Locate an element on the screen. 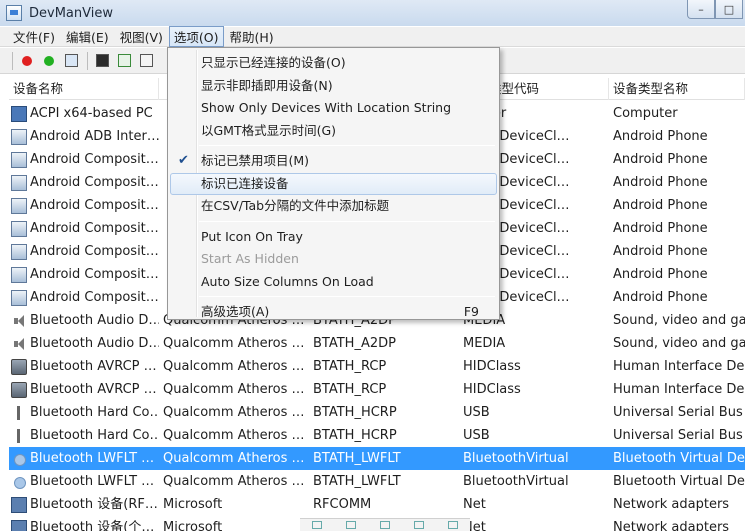  red-dot-icon is located at coordinates (27, 61).